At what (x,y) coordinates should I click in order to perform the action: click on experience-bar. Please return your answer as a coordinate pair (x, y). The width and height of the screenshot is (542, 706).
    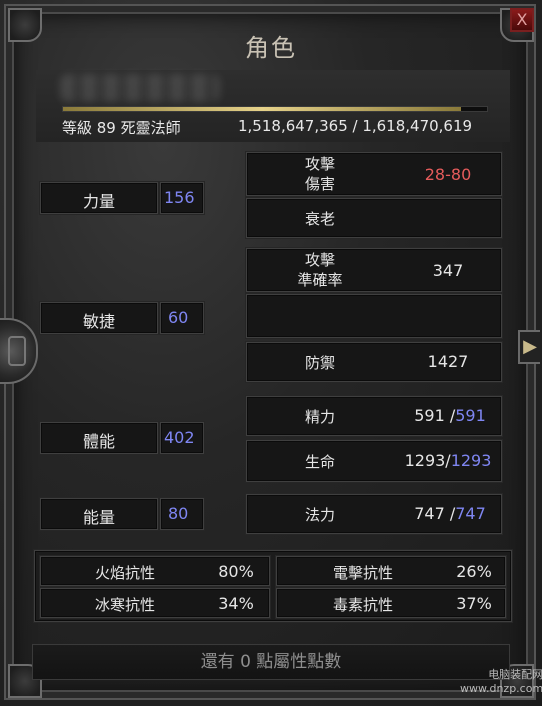
    Looking at the image, I should click on (275, 109).